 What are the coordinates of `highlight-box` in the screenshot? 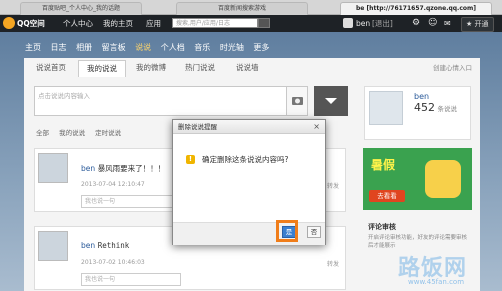 It's located at (287, 231).